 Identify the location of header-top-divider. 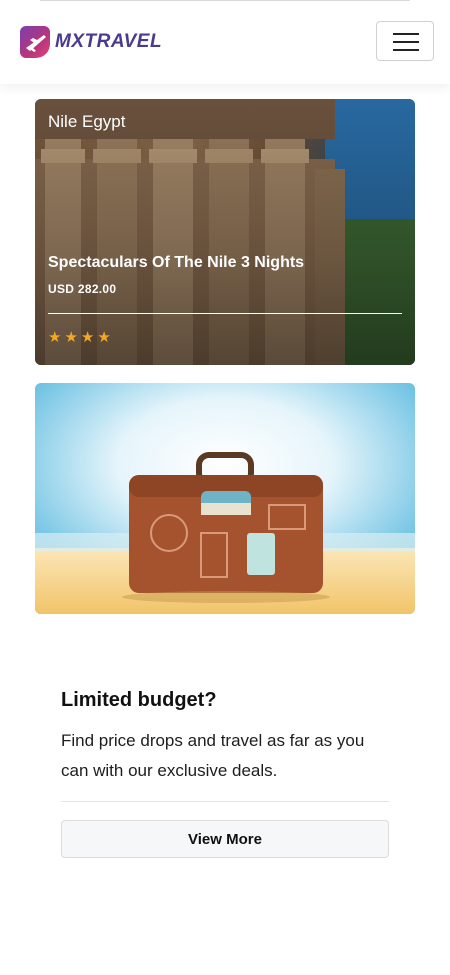
(225, 0).